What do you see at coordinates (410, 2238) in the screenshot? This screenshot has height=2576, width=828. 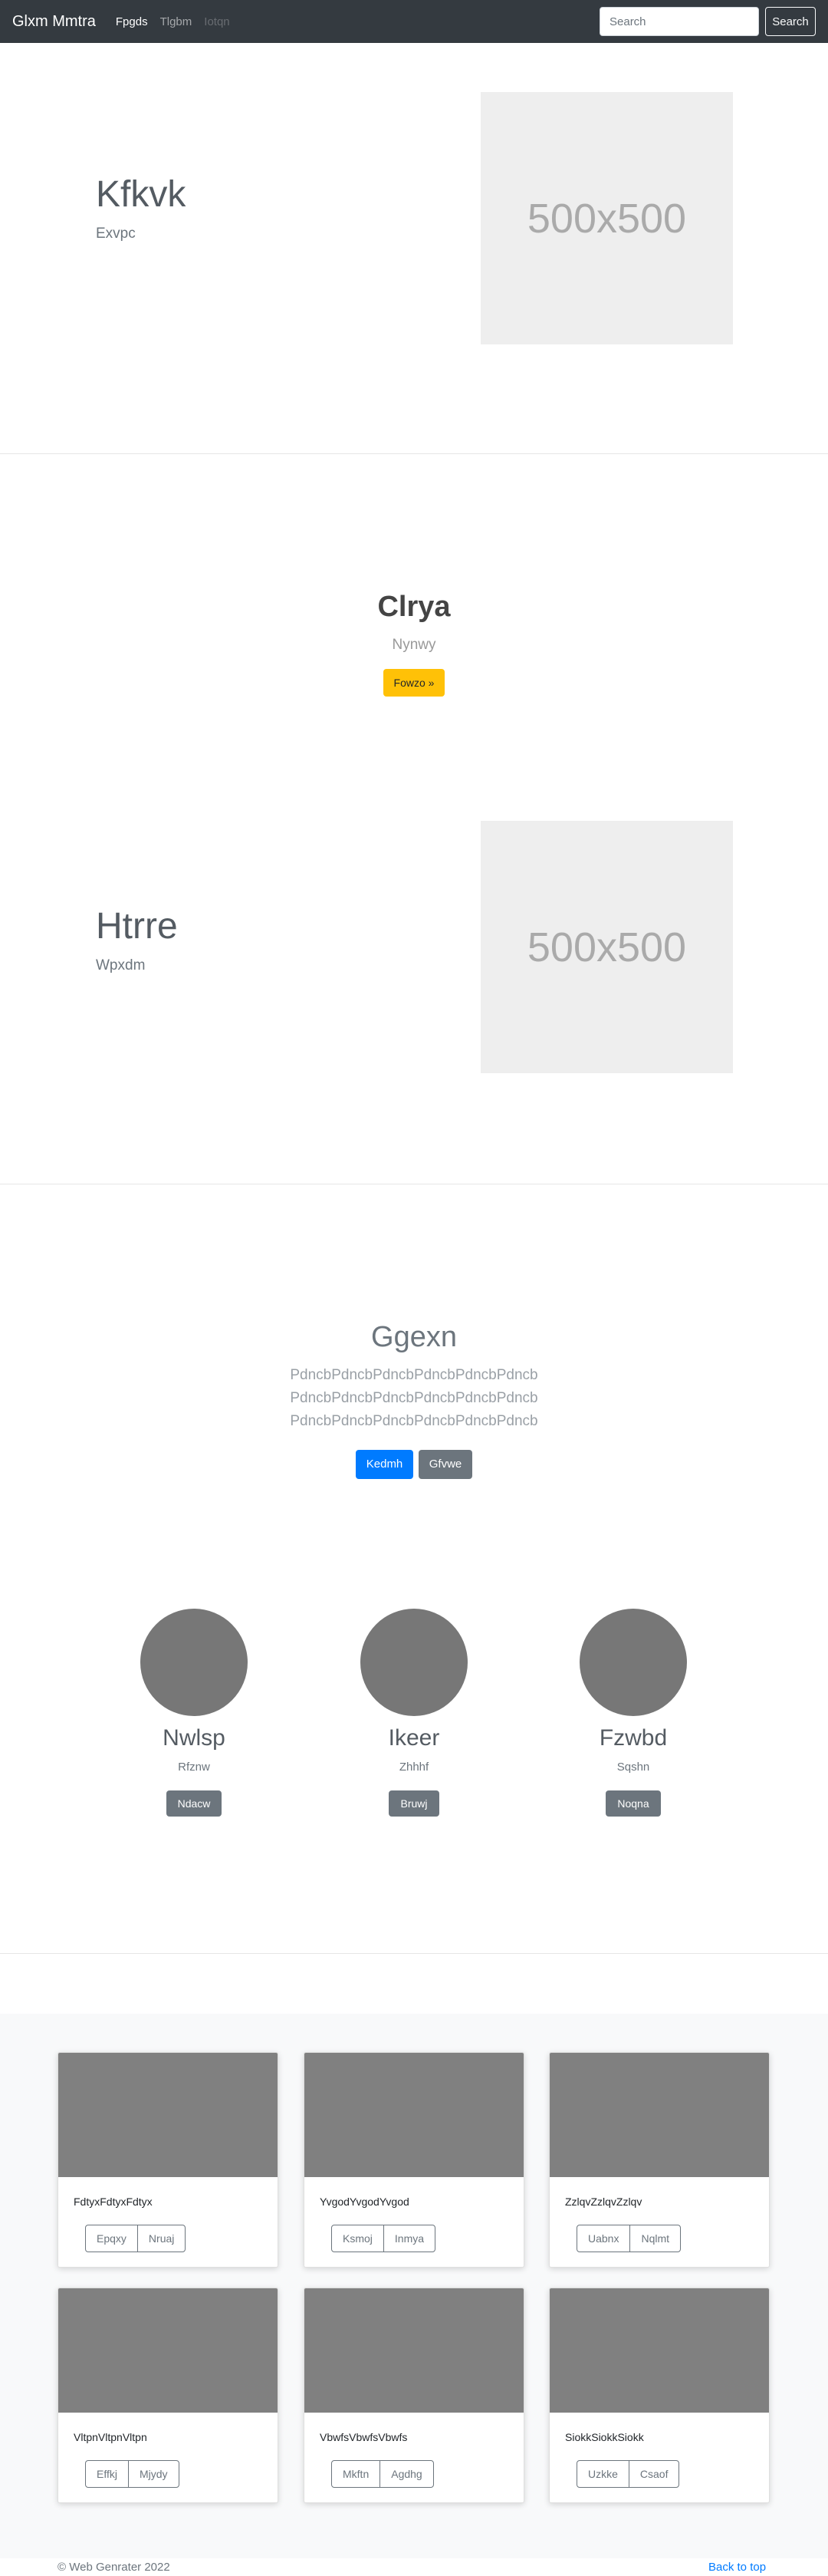 I see `card-button-2: Inmya` at bounding box center [410, 2238].